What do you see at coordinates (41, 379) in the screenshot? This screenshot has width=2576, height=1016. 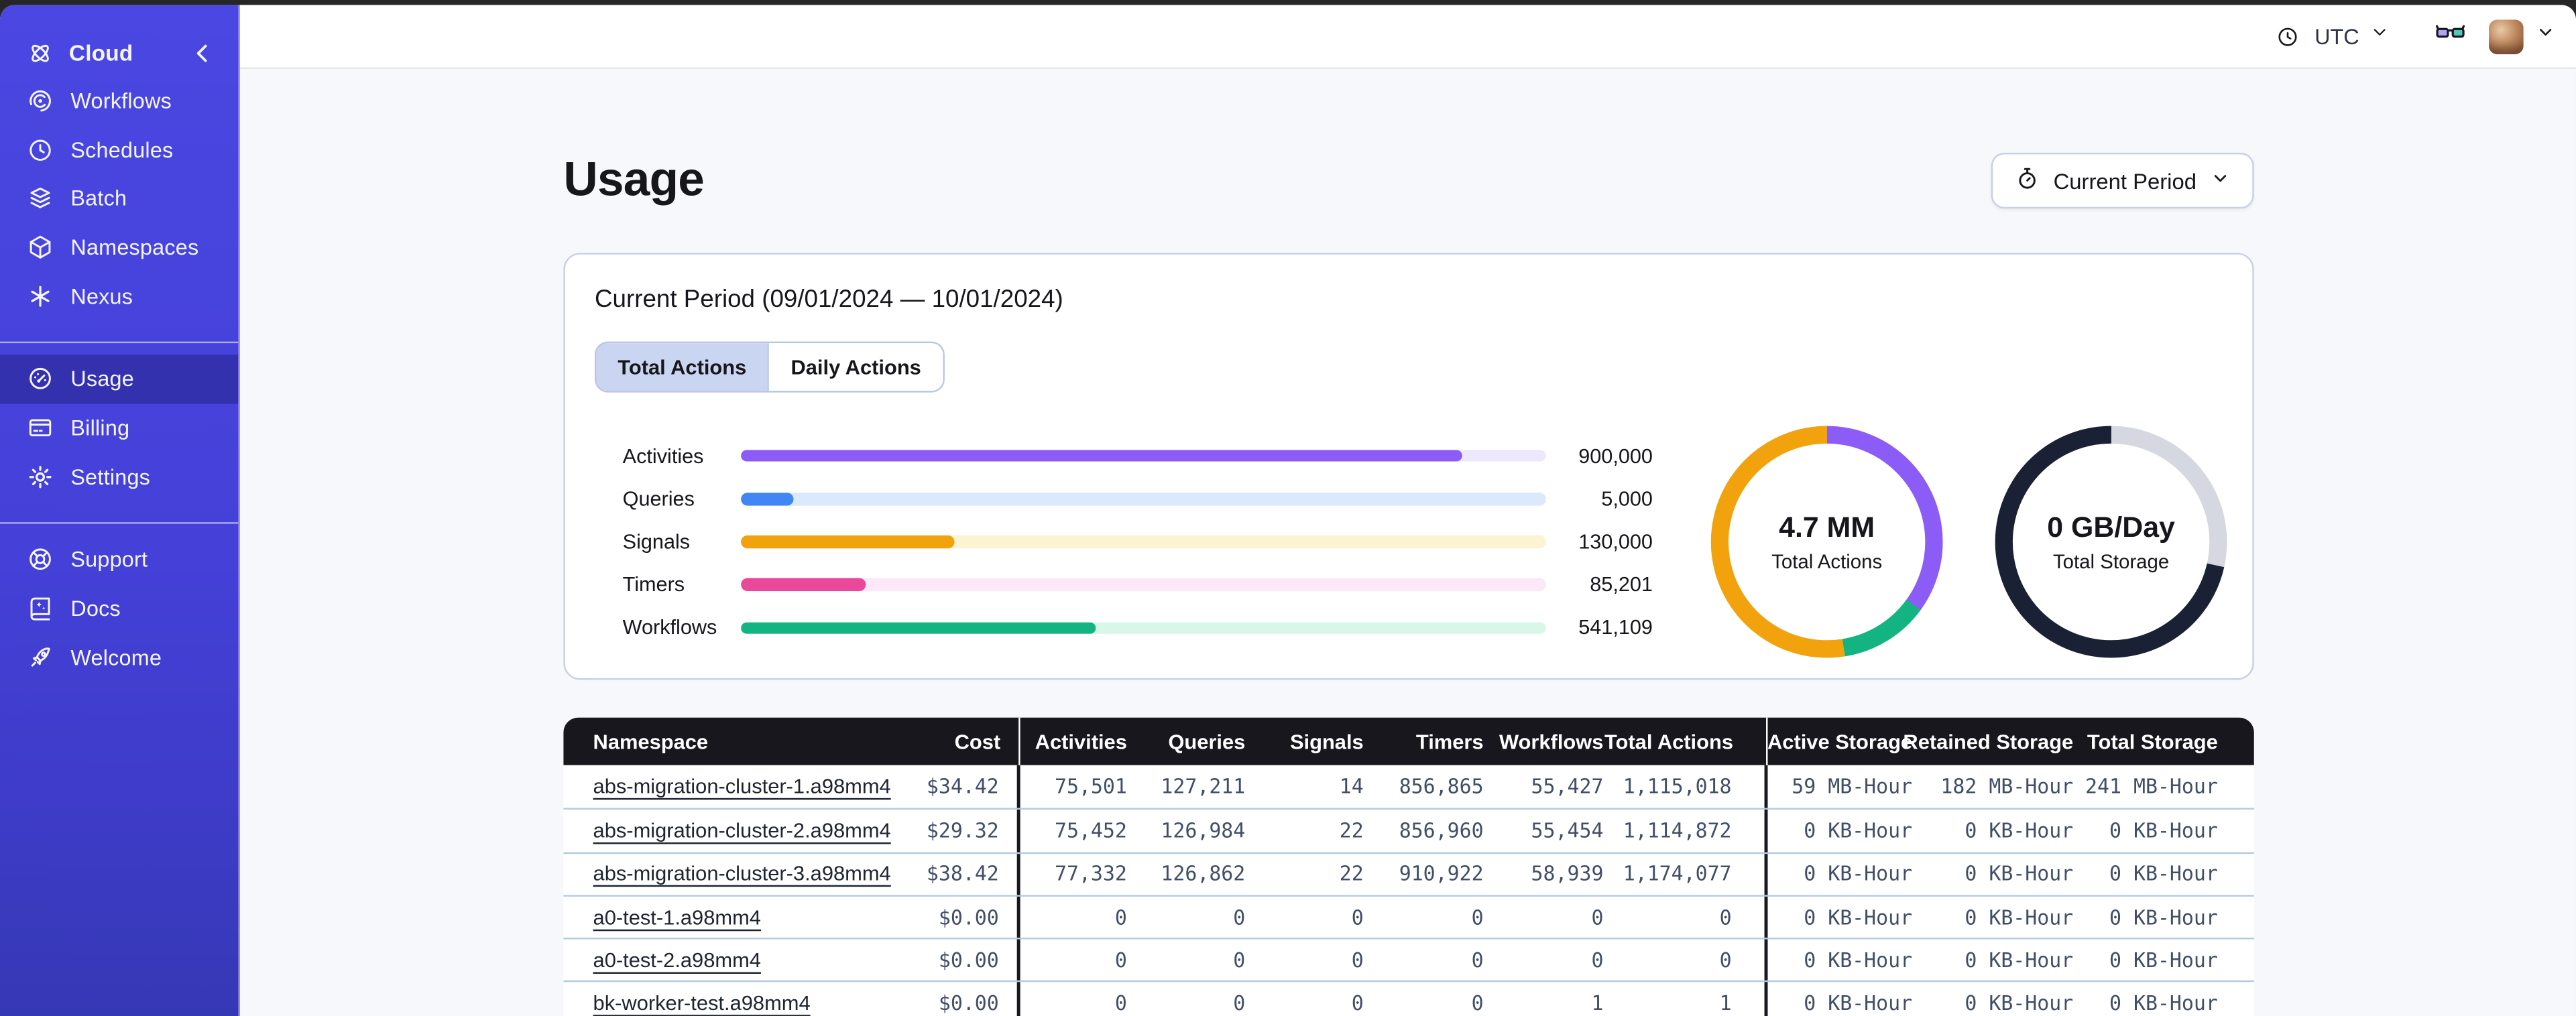 I see `usage-icon` at bounding box center [41, 379].